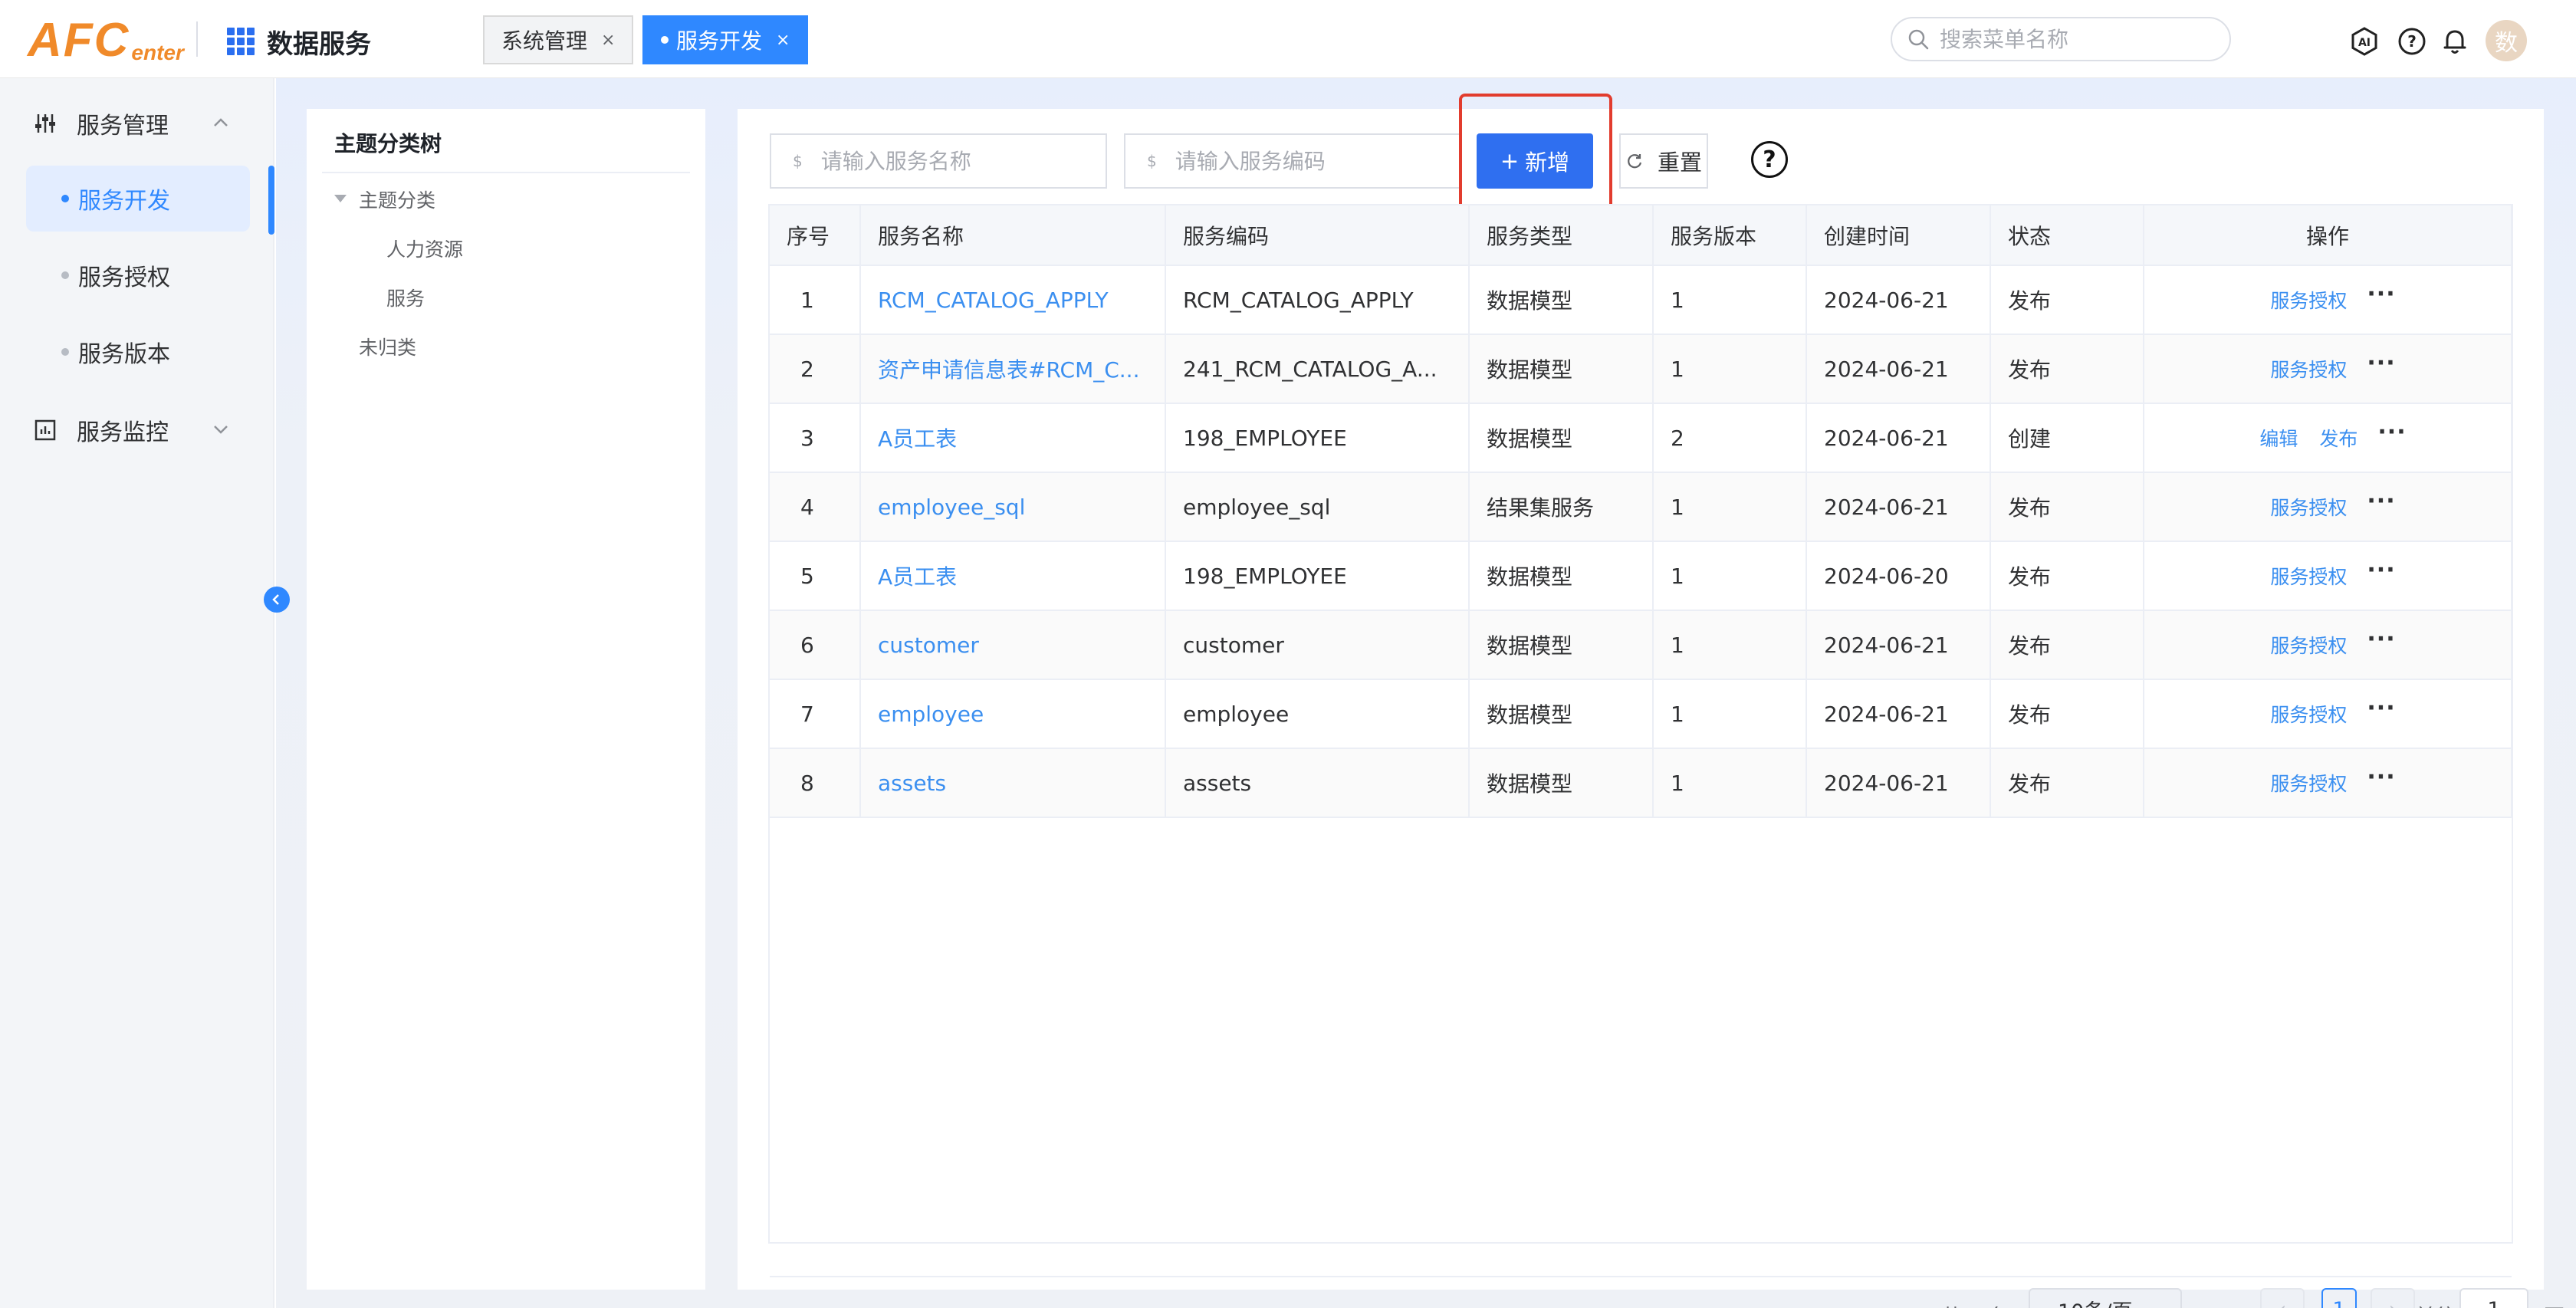 This screenshot has height=1308, width=2576. Describe the element at coordinates (241, 41) in the screenshot. I see `apps-grid-icon` at that location.